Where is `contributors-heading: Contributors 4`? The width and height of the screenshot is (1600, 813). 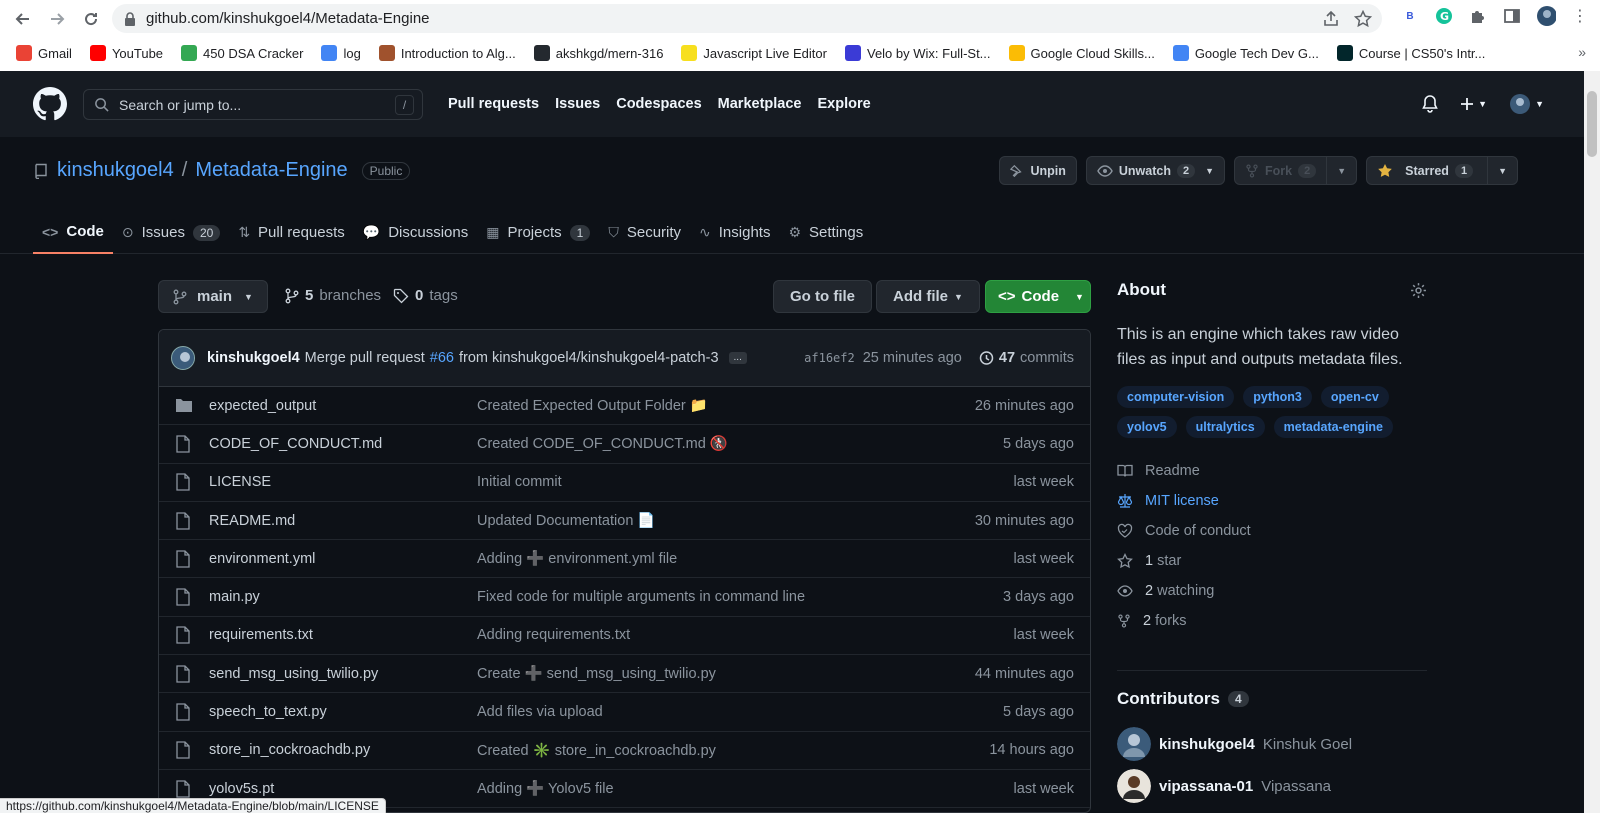 contributors-heading: Contributors 4 is located at coordinates (1183, 699).